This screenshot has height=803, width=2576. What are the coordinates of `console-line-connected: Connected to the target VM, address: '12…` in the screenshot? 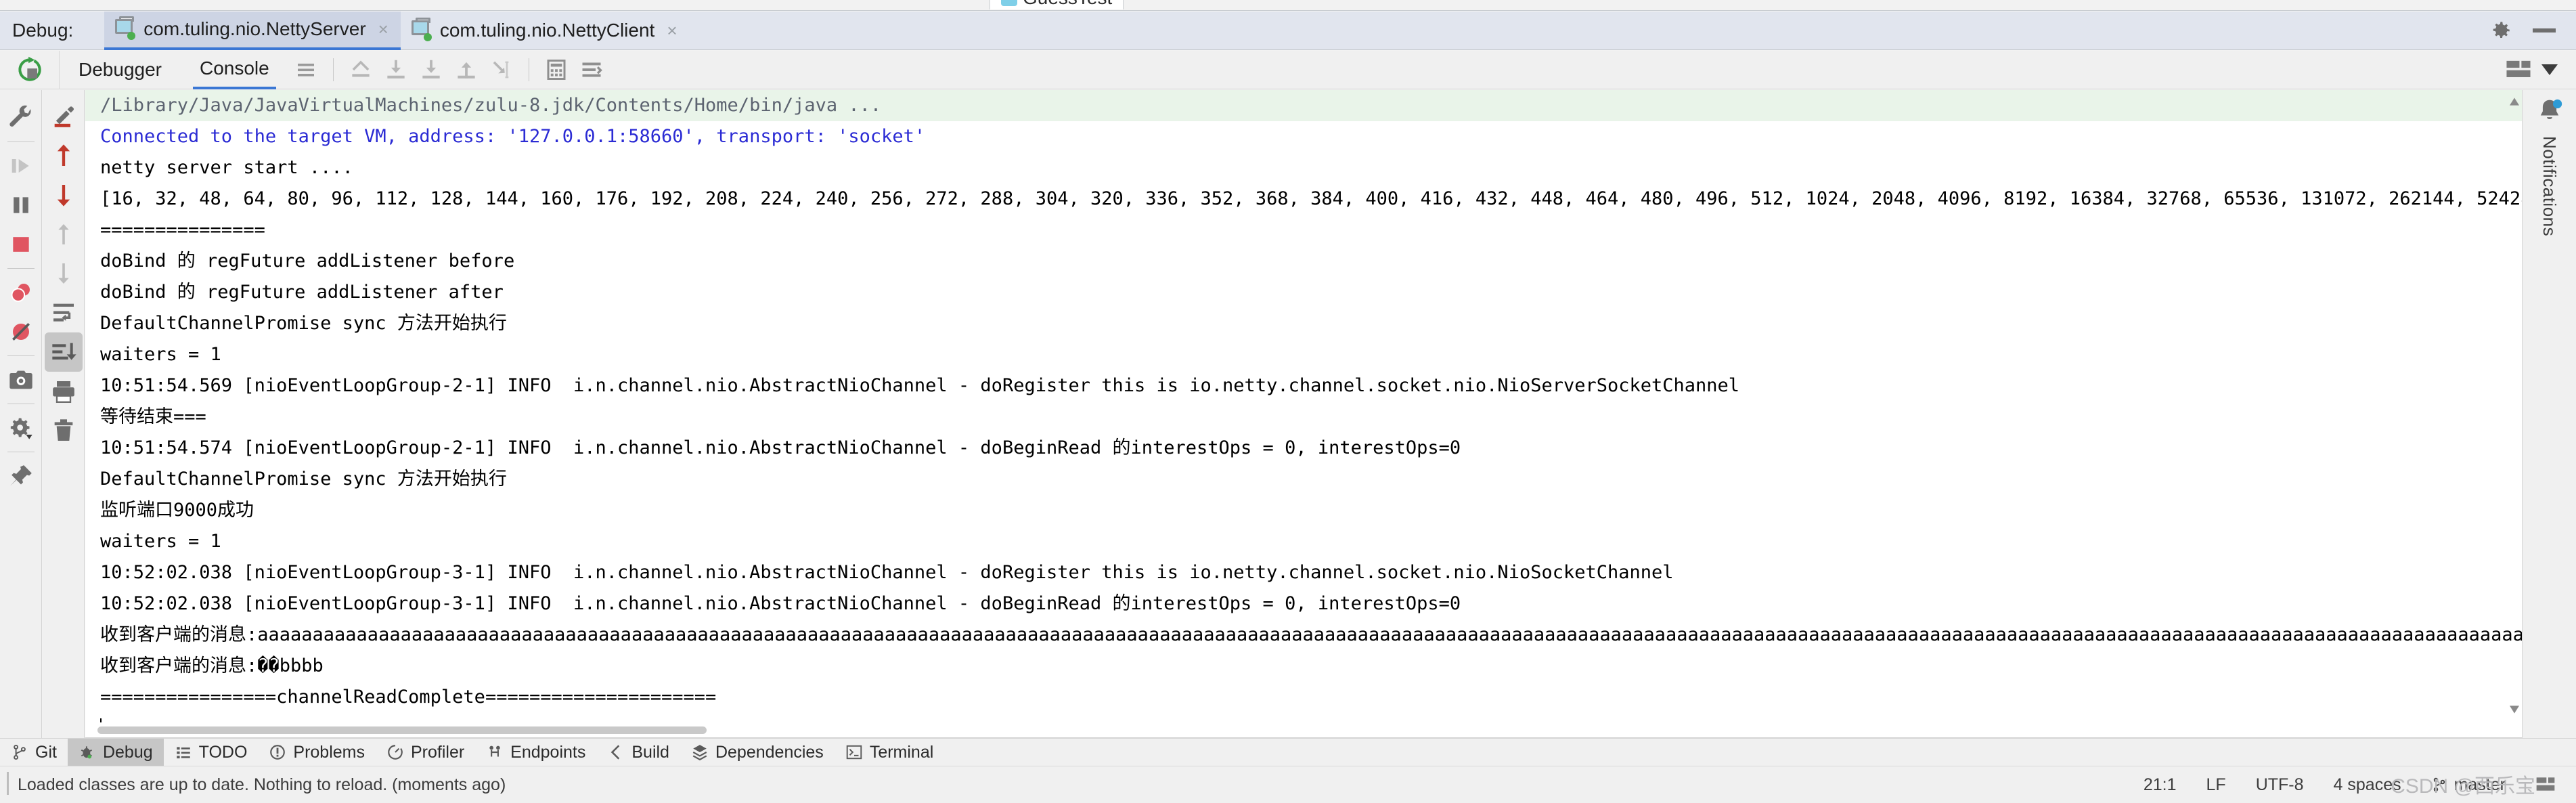 It's located at (513, 136).